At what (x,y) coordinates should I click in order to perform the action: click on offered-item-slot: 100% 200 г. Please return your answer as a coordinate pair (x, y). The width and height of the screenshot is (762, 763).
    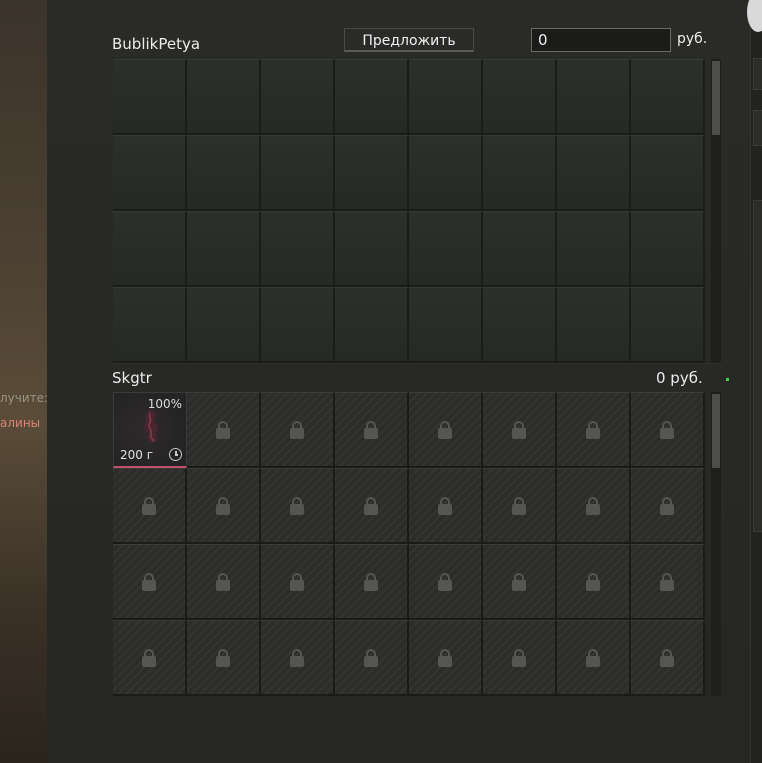
    Looking at the image, I should click on (150, 430).